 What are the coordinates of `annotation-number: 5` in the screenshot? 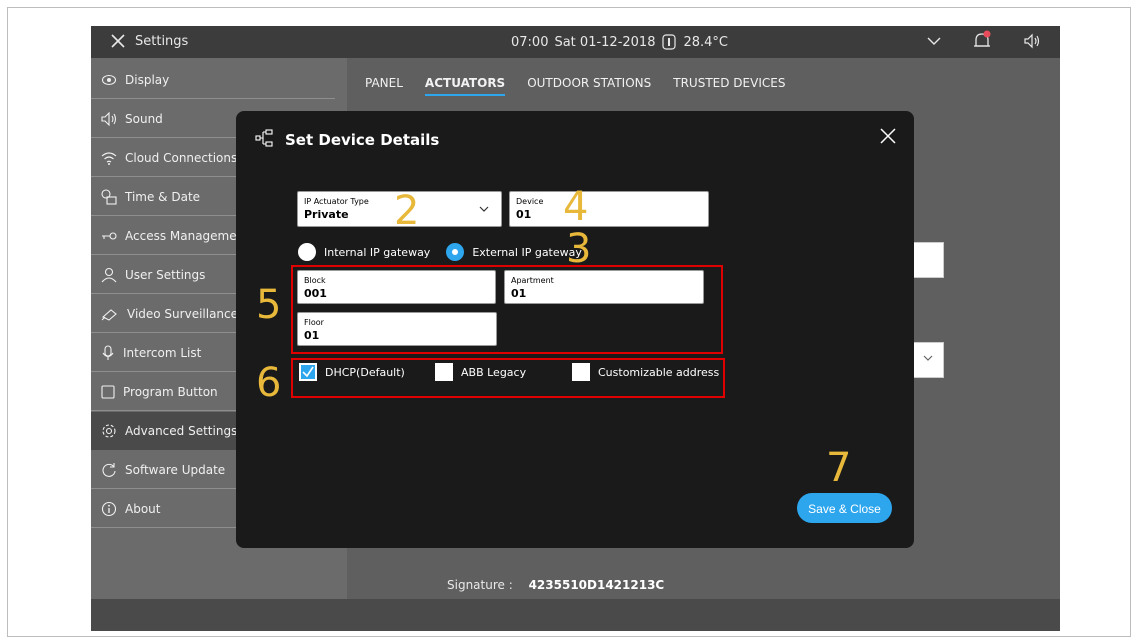 It's located at (269, 305).